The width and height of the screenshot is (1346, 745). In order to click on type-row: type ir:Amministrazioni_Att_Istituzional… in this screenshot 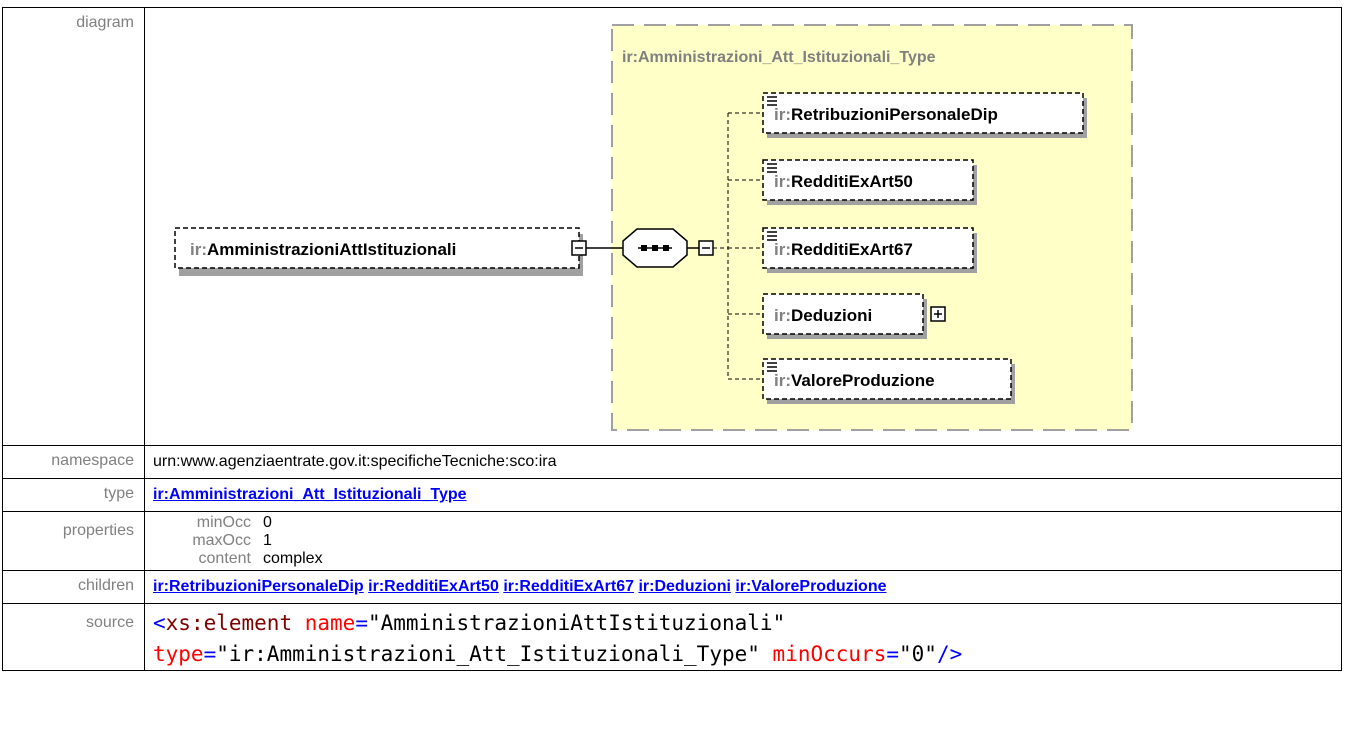, I will do `click(672, 495)`.